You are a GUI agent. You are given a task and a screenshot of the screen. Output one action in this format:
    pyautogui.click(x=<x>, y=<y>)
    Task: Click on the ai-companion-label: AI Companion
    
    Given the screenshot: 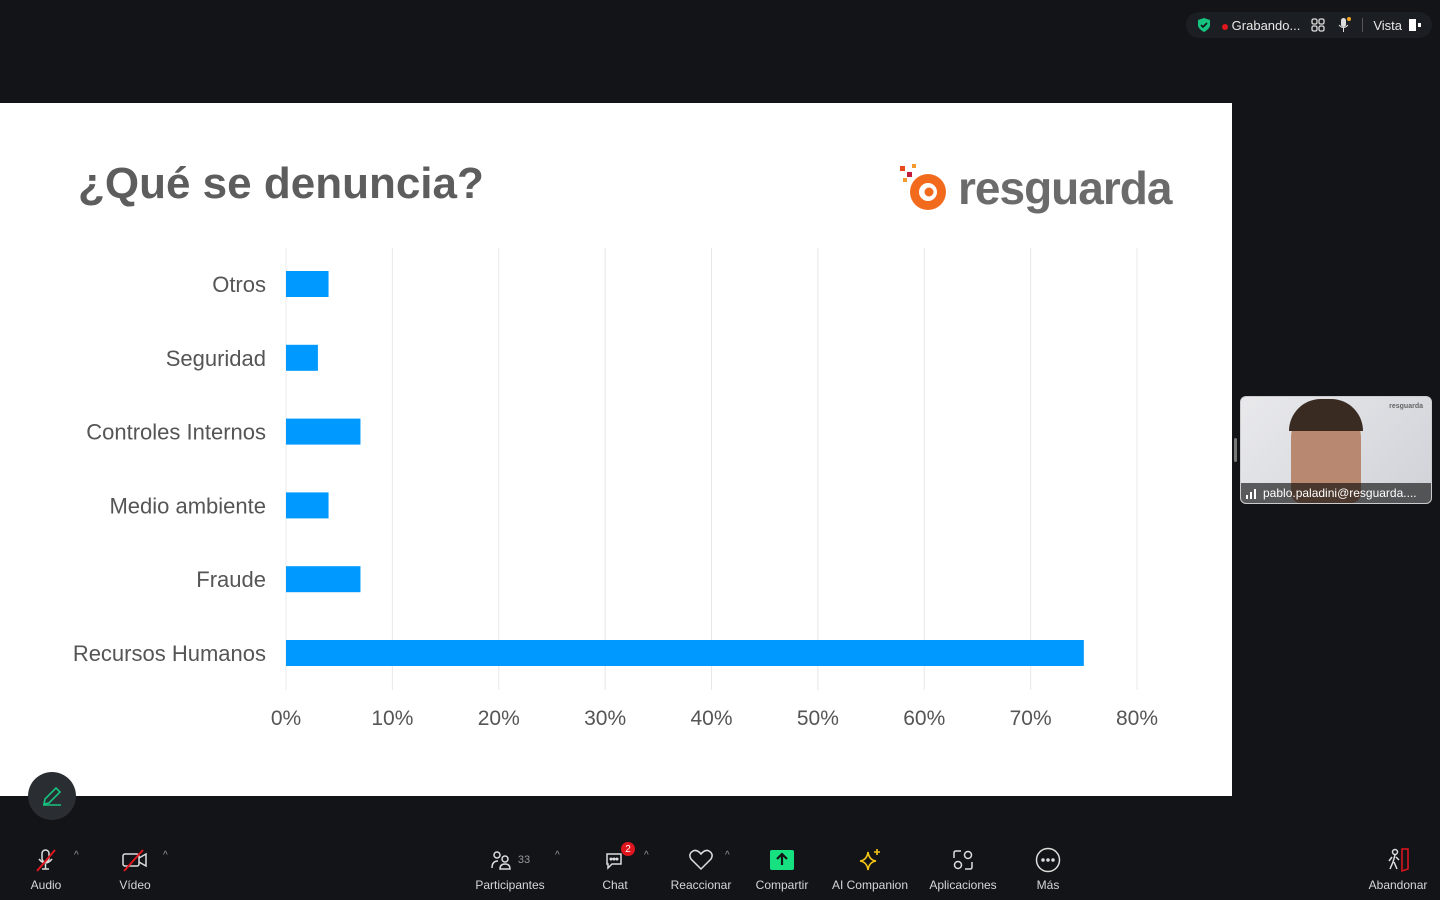 What is the action you would take?
    pyautogui.click(x=870, y=885)
    